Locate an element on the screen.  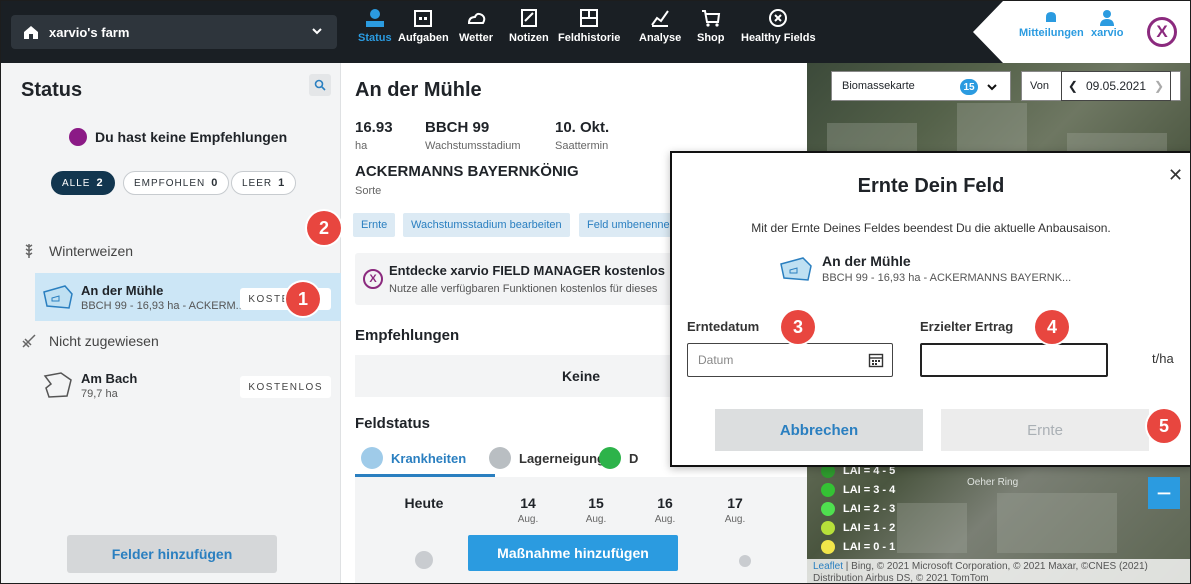
day-number: 16 is located at coordinates (665, 503).